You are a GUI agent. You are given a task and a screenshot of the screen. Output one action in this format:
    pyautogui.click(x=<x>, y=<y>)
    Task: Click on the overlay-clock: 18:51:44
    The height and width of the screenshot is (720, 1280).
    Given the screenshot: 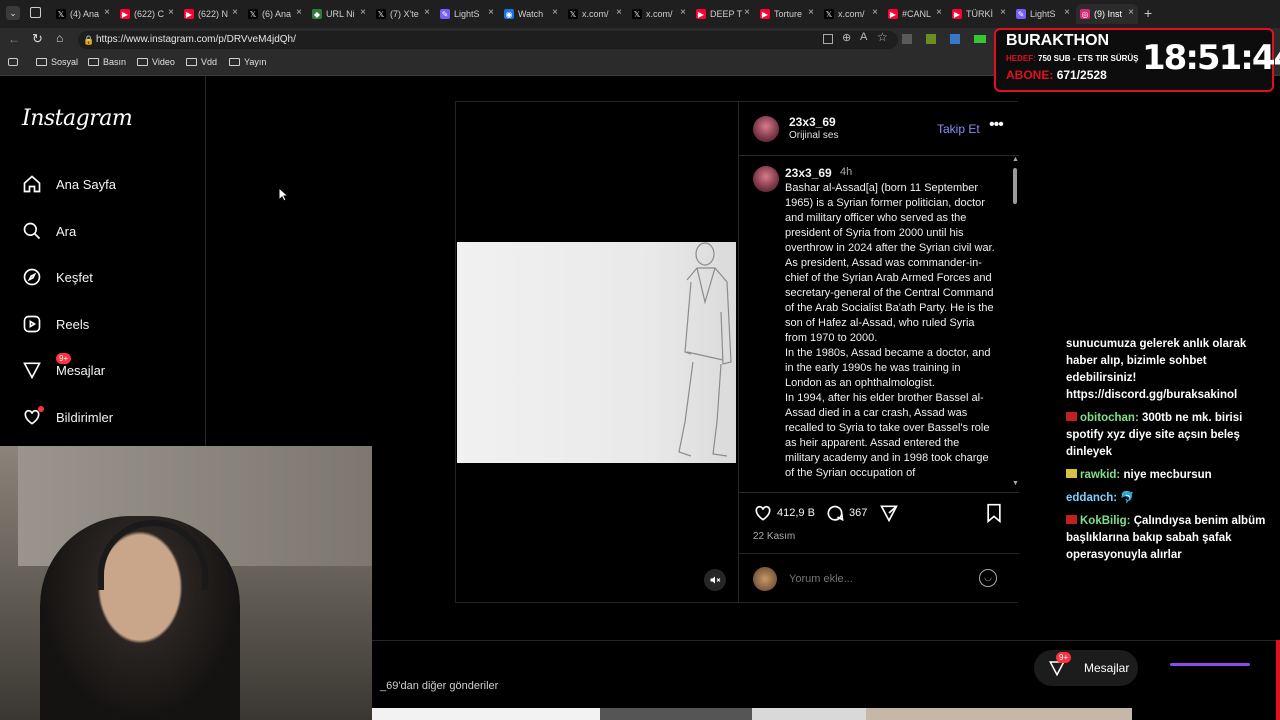 What is the action you would take?
    pyautogui.click(x=1211, y=58)
    